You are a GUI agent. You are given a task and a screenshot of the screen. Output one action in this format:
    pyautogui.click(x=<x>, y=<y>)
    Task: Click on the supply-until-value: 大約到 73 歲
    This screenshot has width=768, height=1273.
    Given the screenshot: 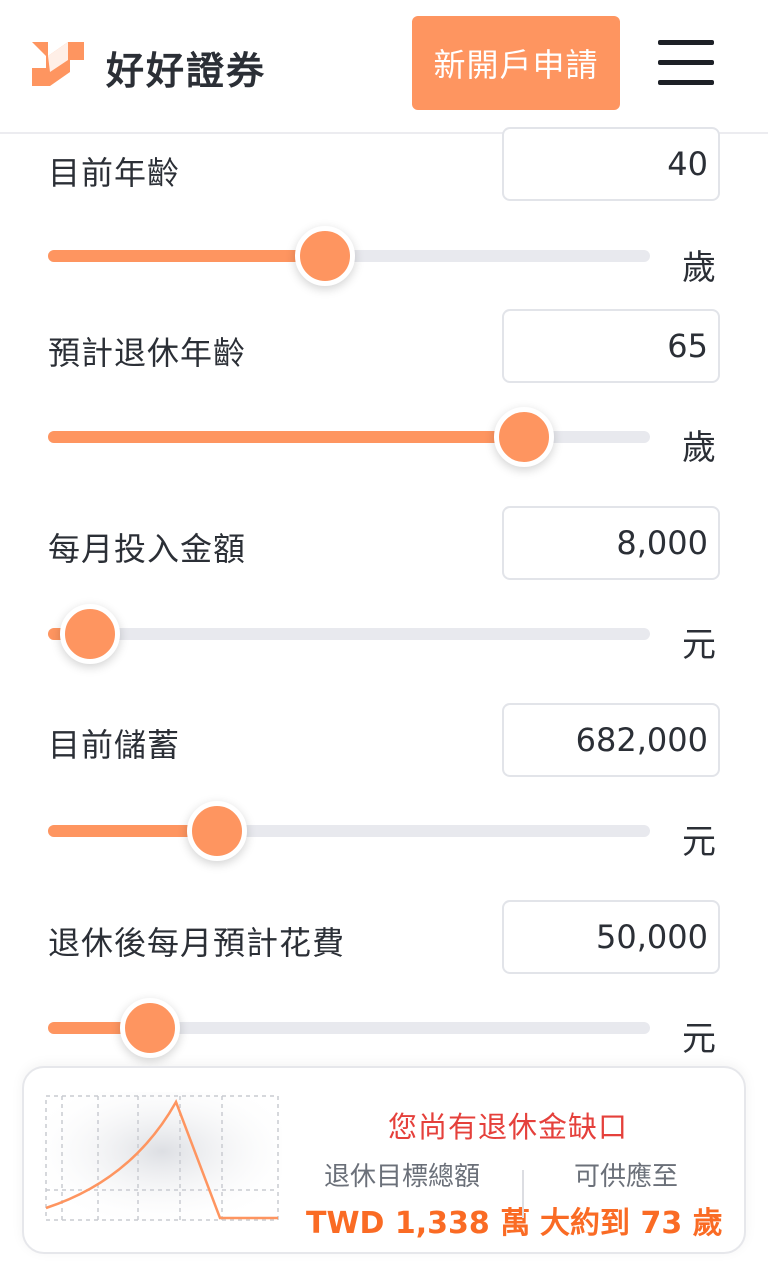 What is the action you would take?
    pyautogui.click(x=631, y=1223)
    